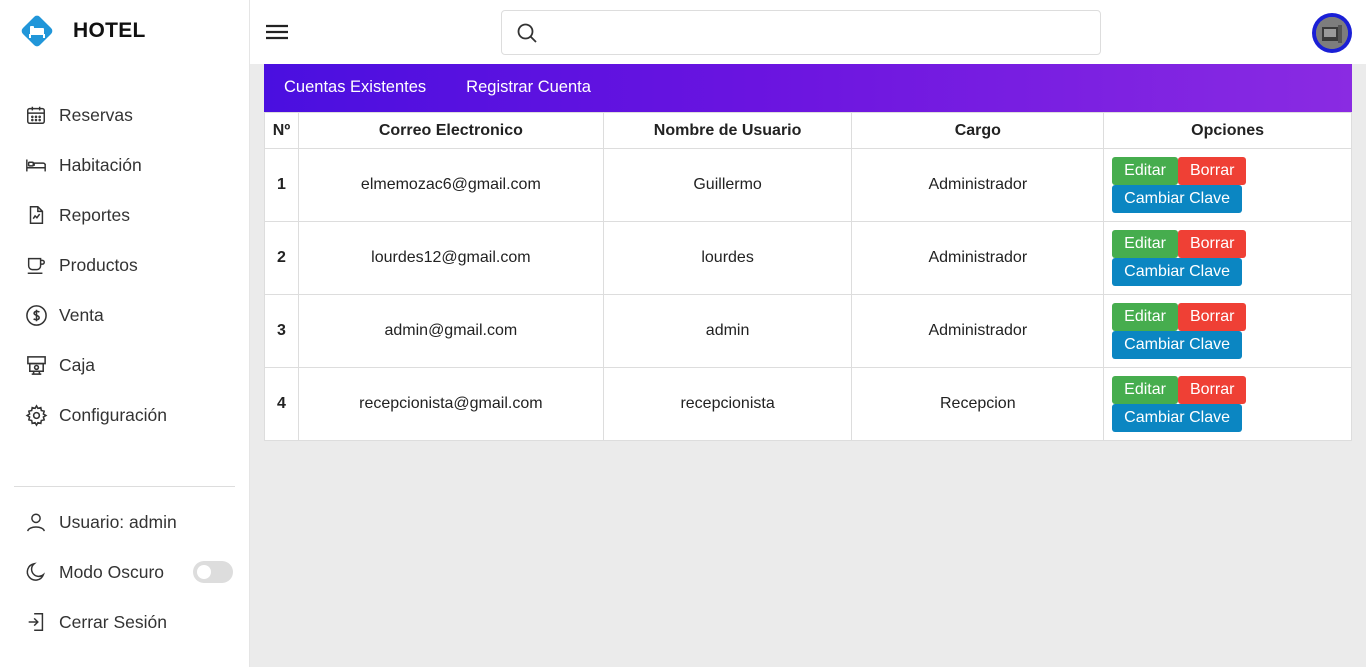 The width and height of the screenshot is (1366, 667). I want to click on sidebar-bottom: Usuario: admin Modo Oscuro Cerrar Sesión, so click(124, 572).